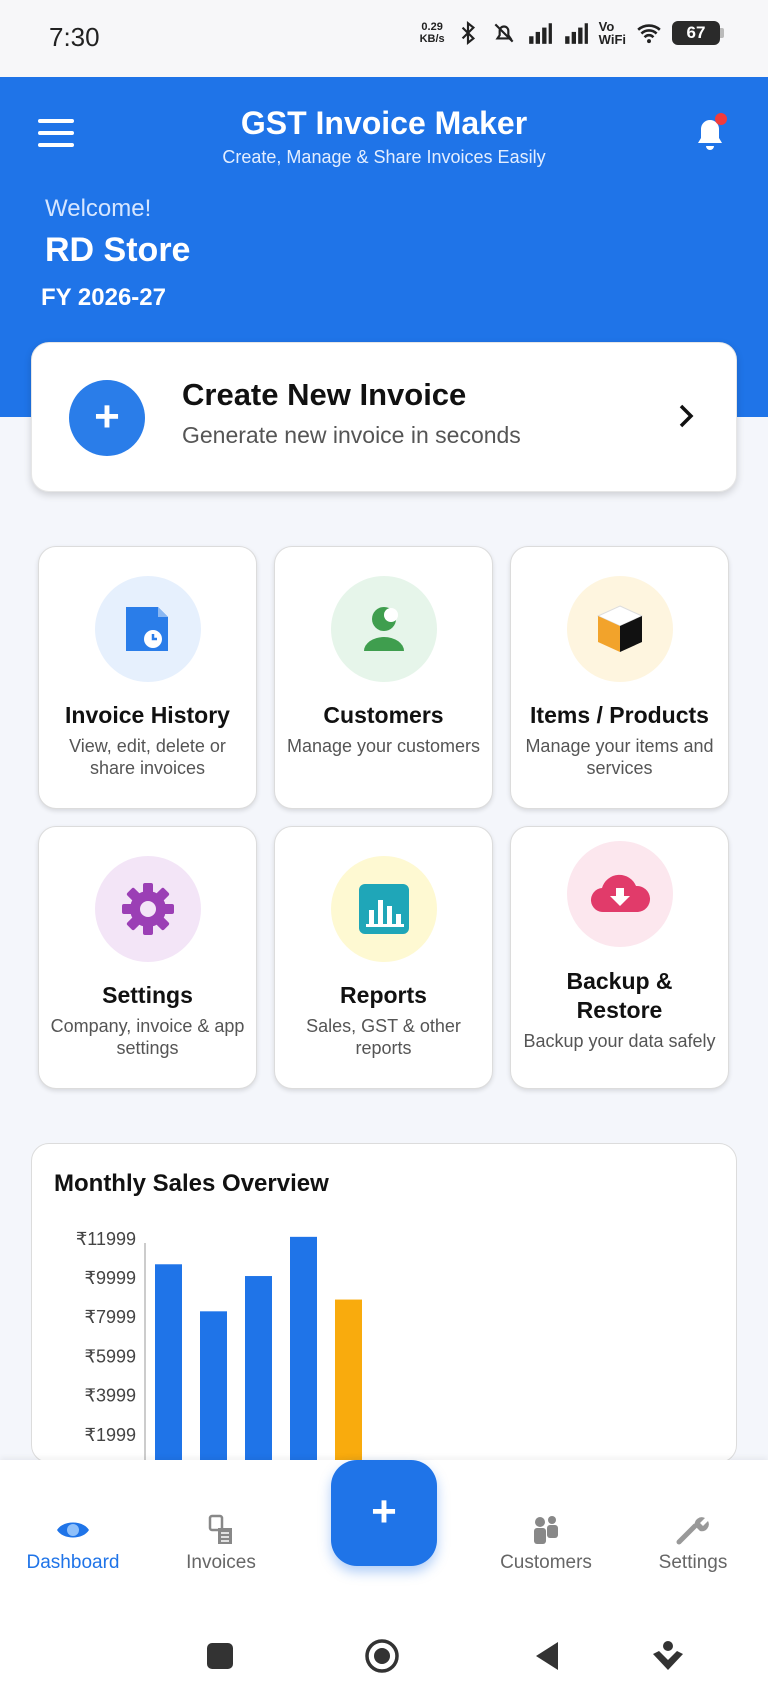 This screenshot has height=1707, width=768. What do you see at coordinates (649, 34) in the screenshot?
I see `wifi-icon` at bounding box center [649, 34].